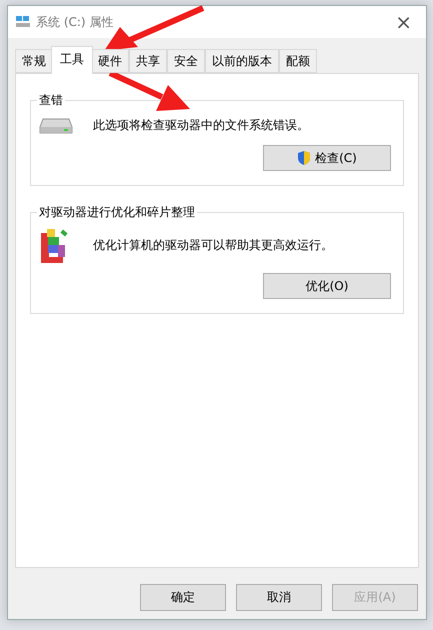 The image size is (433, 630). Describe the element at coordinates (51, 100) in the screenshot. I see `group-title: 查错` at that location.